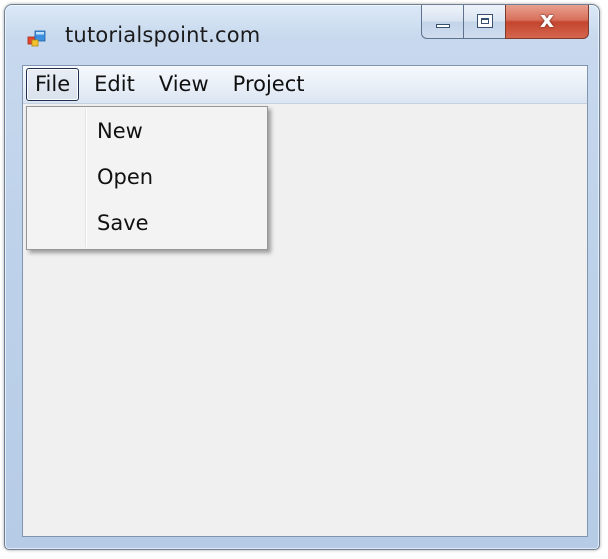  I want to click on maximize-icon, so click(485, 21).